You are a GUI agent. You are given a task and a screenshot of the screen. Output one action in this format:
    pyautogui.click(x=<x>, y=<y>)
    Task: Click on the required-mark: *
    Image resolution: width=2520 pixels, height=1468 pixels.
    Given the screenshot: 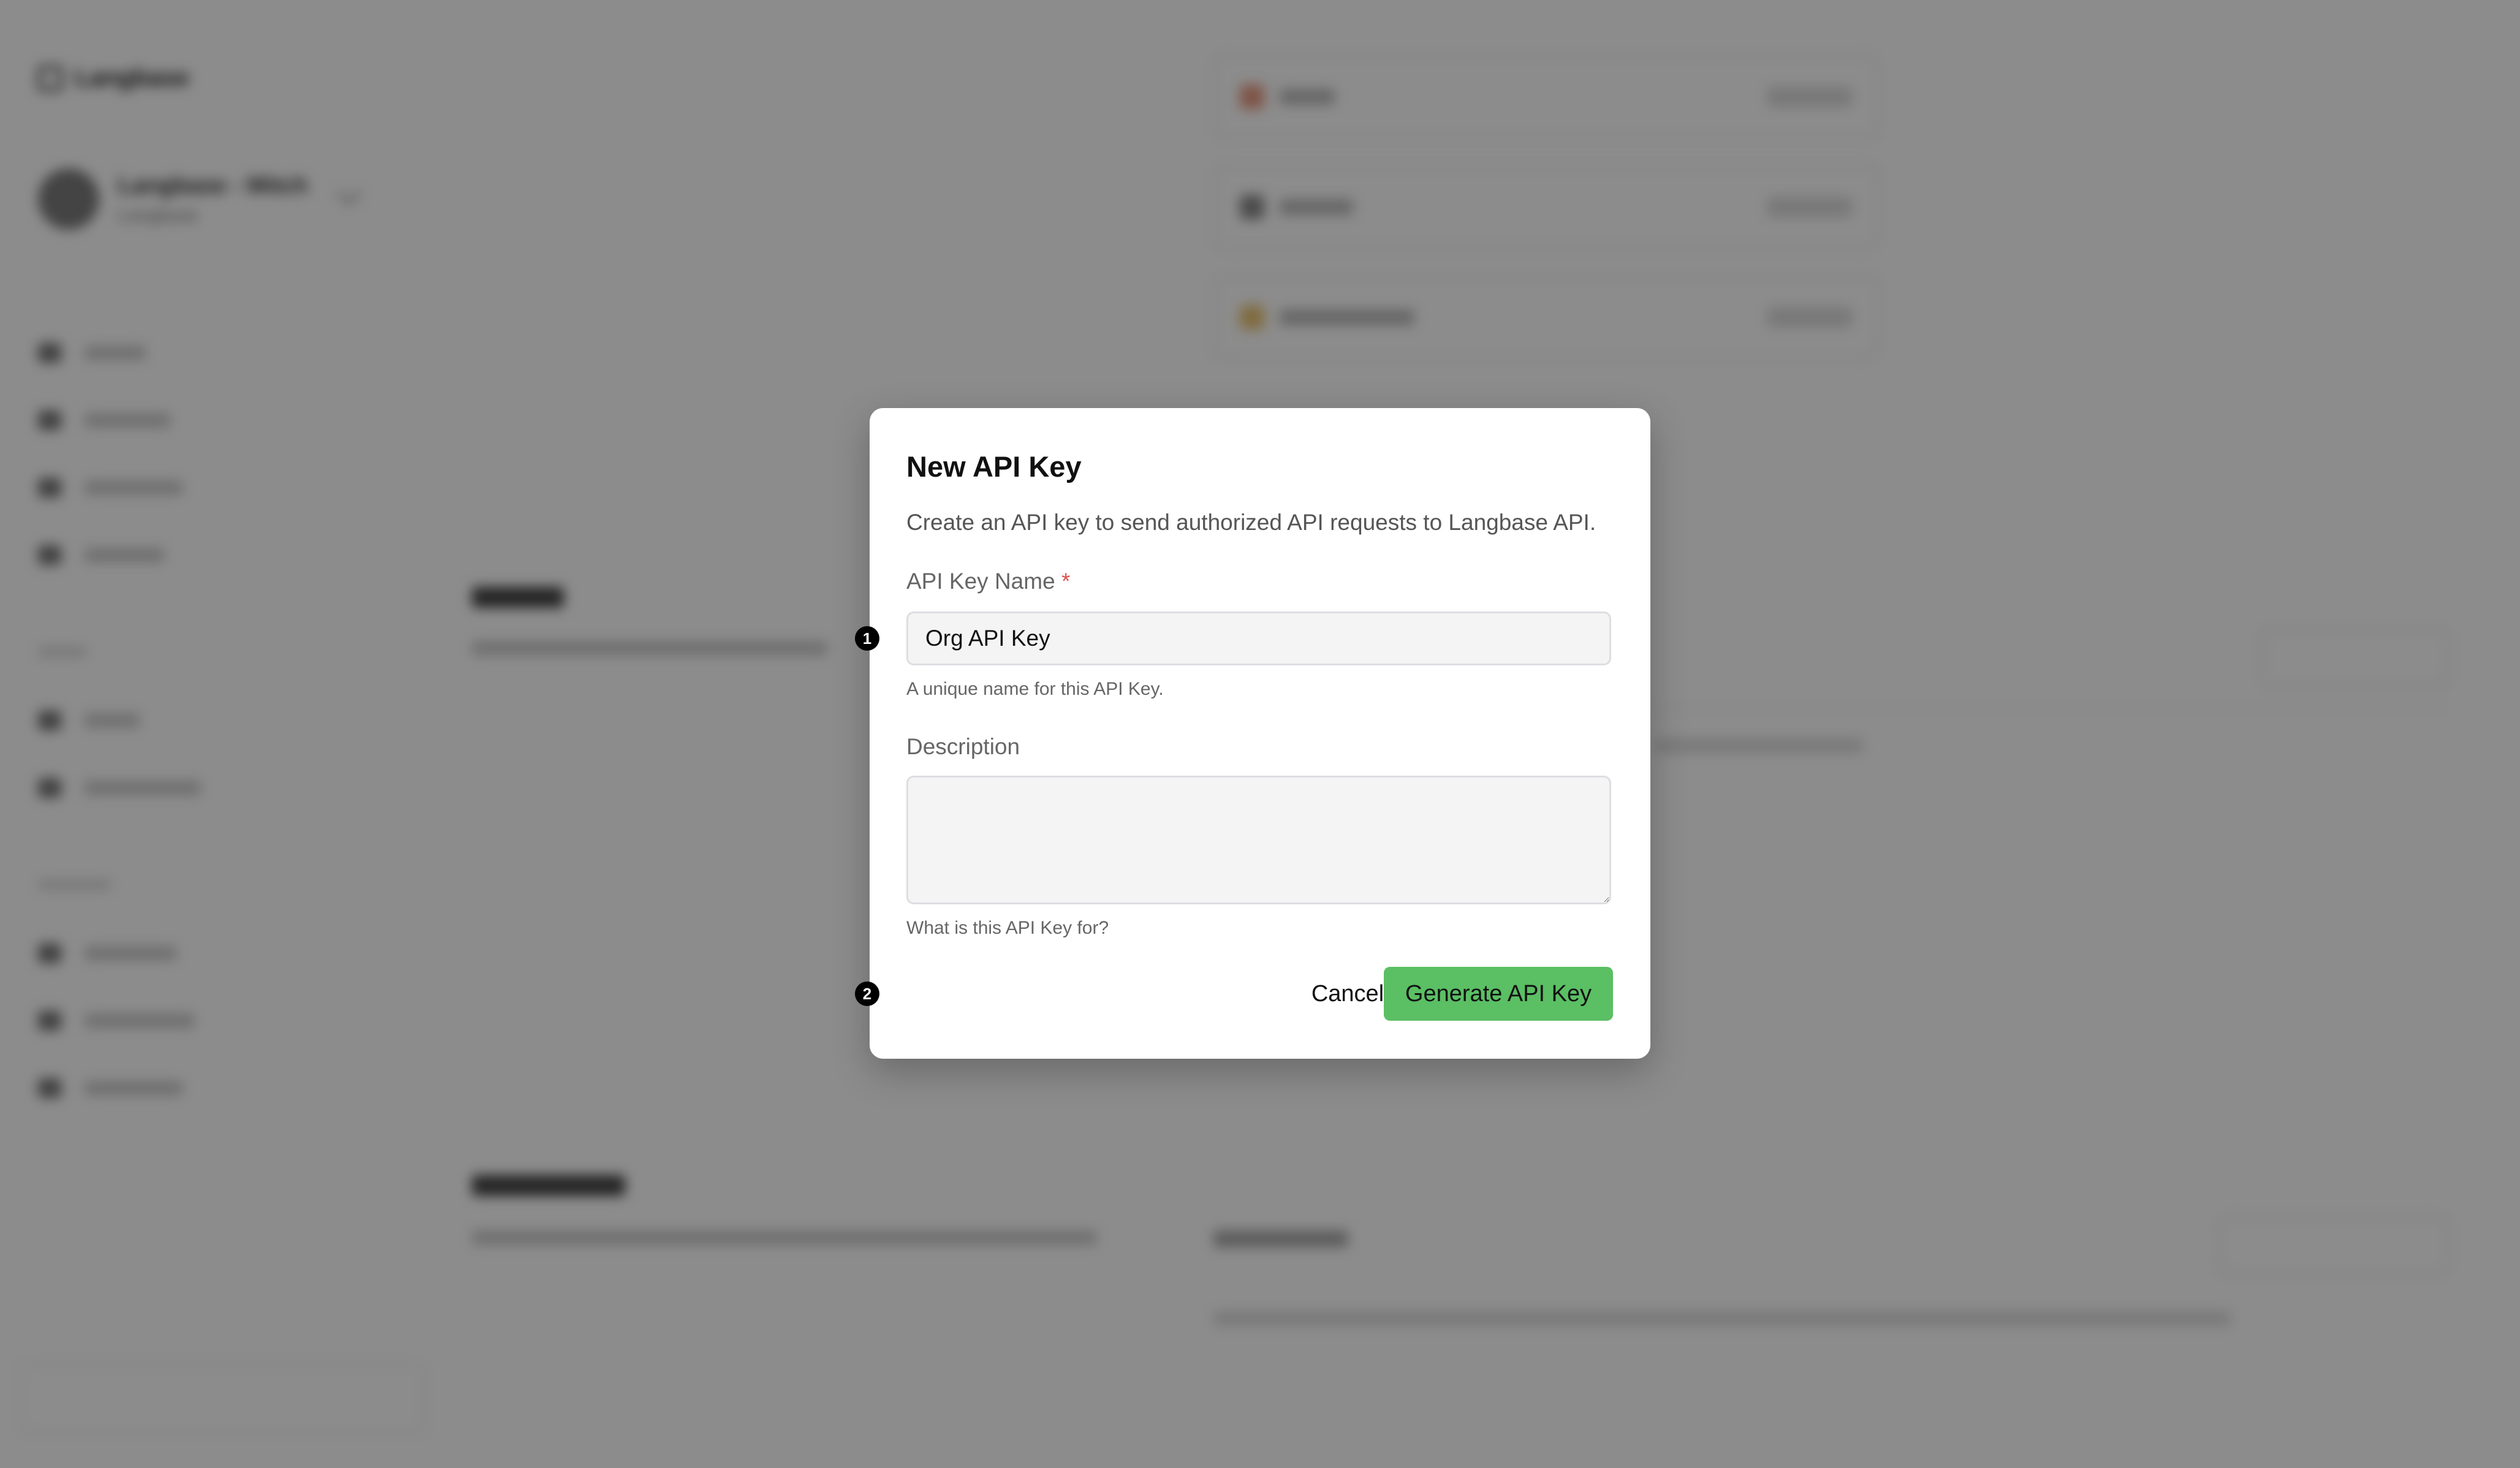 What is the action you would take?
    pyautogui.click(x=1066, y=581)
    